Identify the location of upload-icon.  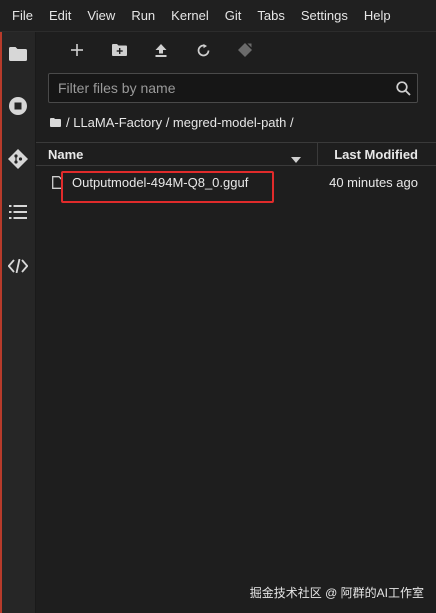
(161, 50).